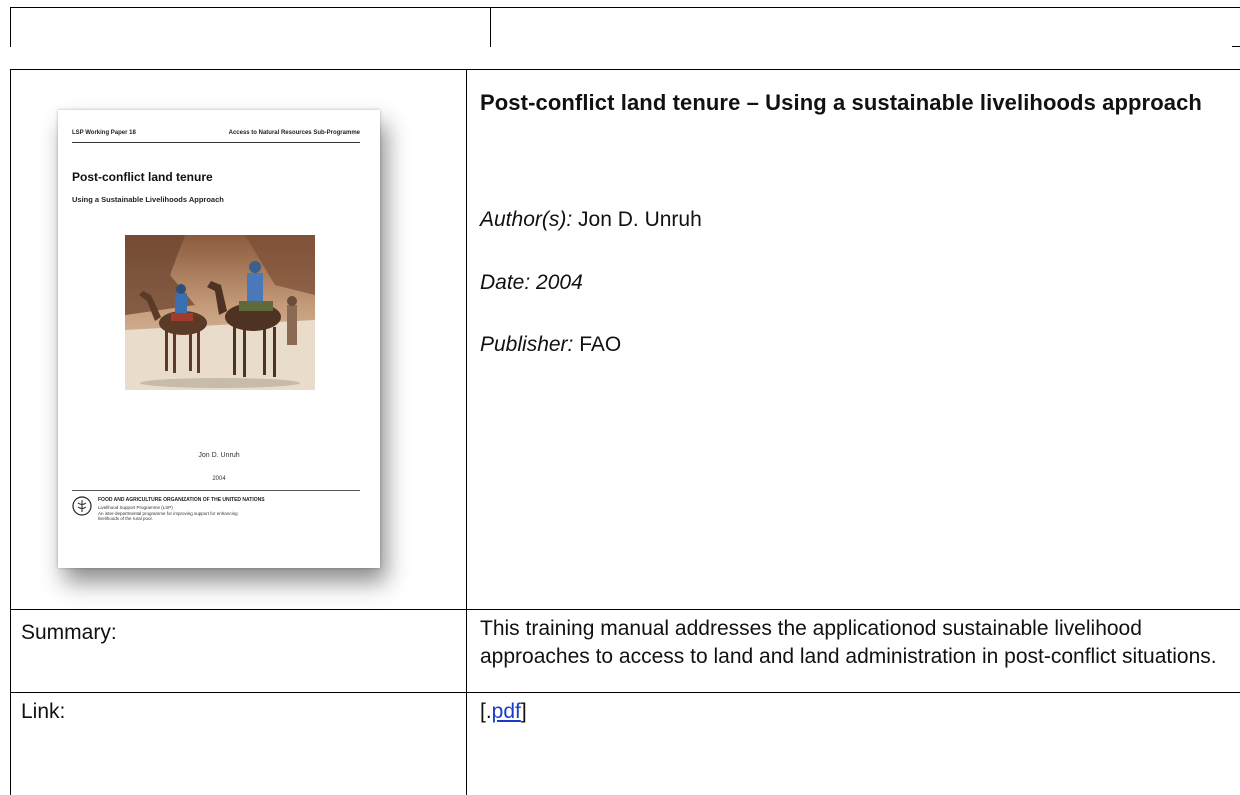 The width and height of the screenshot is (1240, 795). I want to click on cover-year: 2004, so click(219, 479).